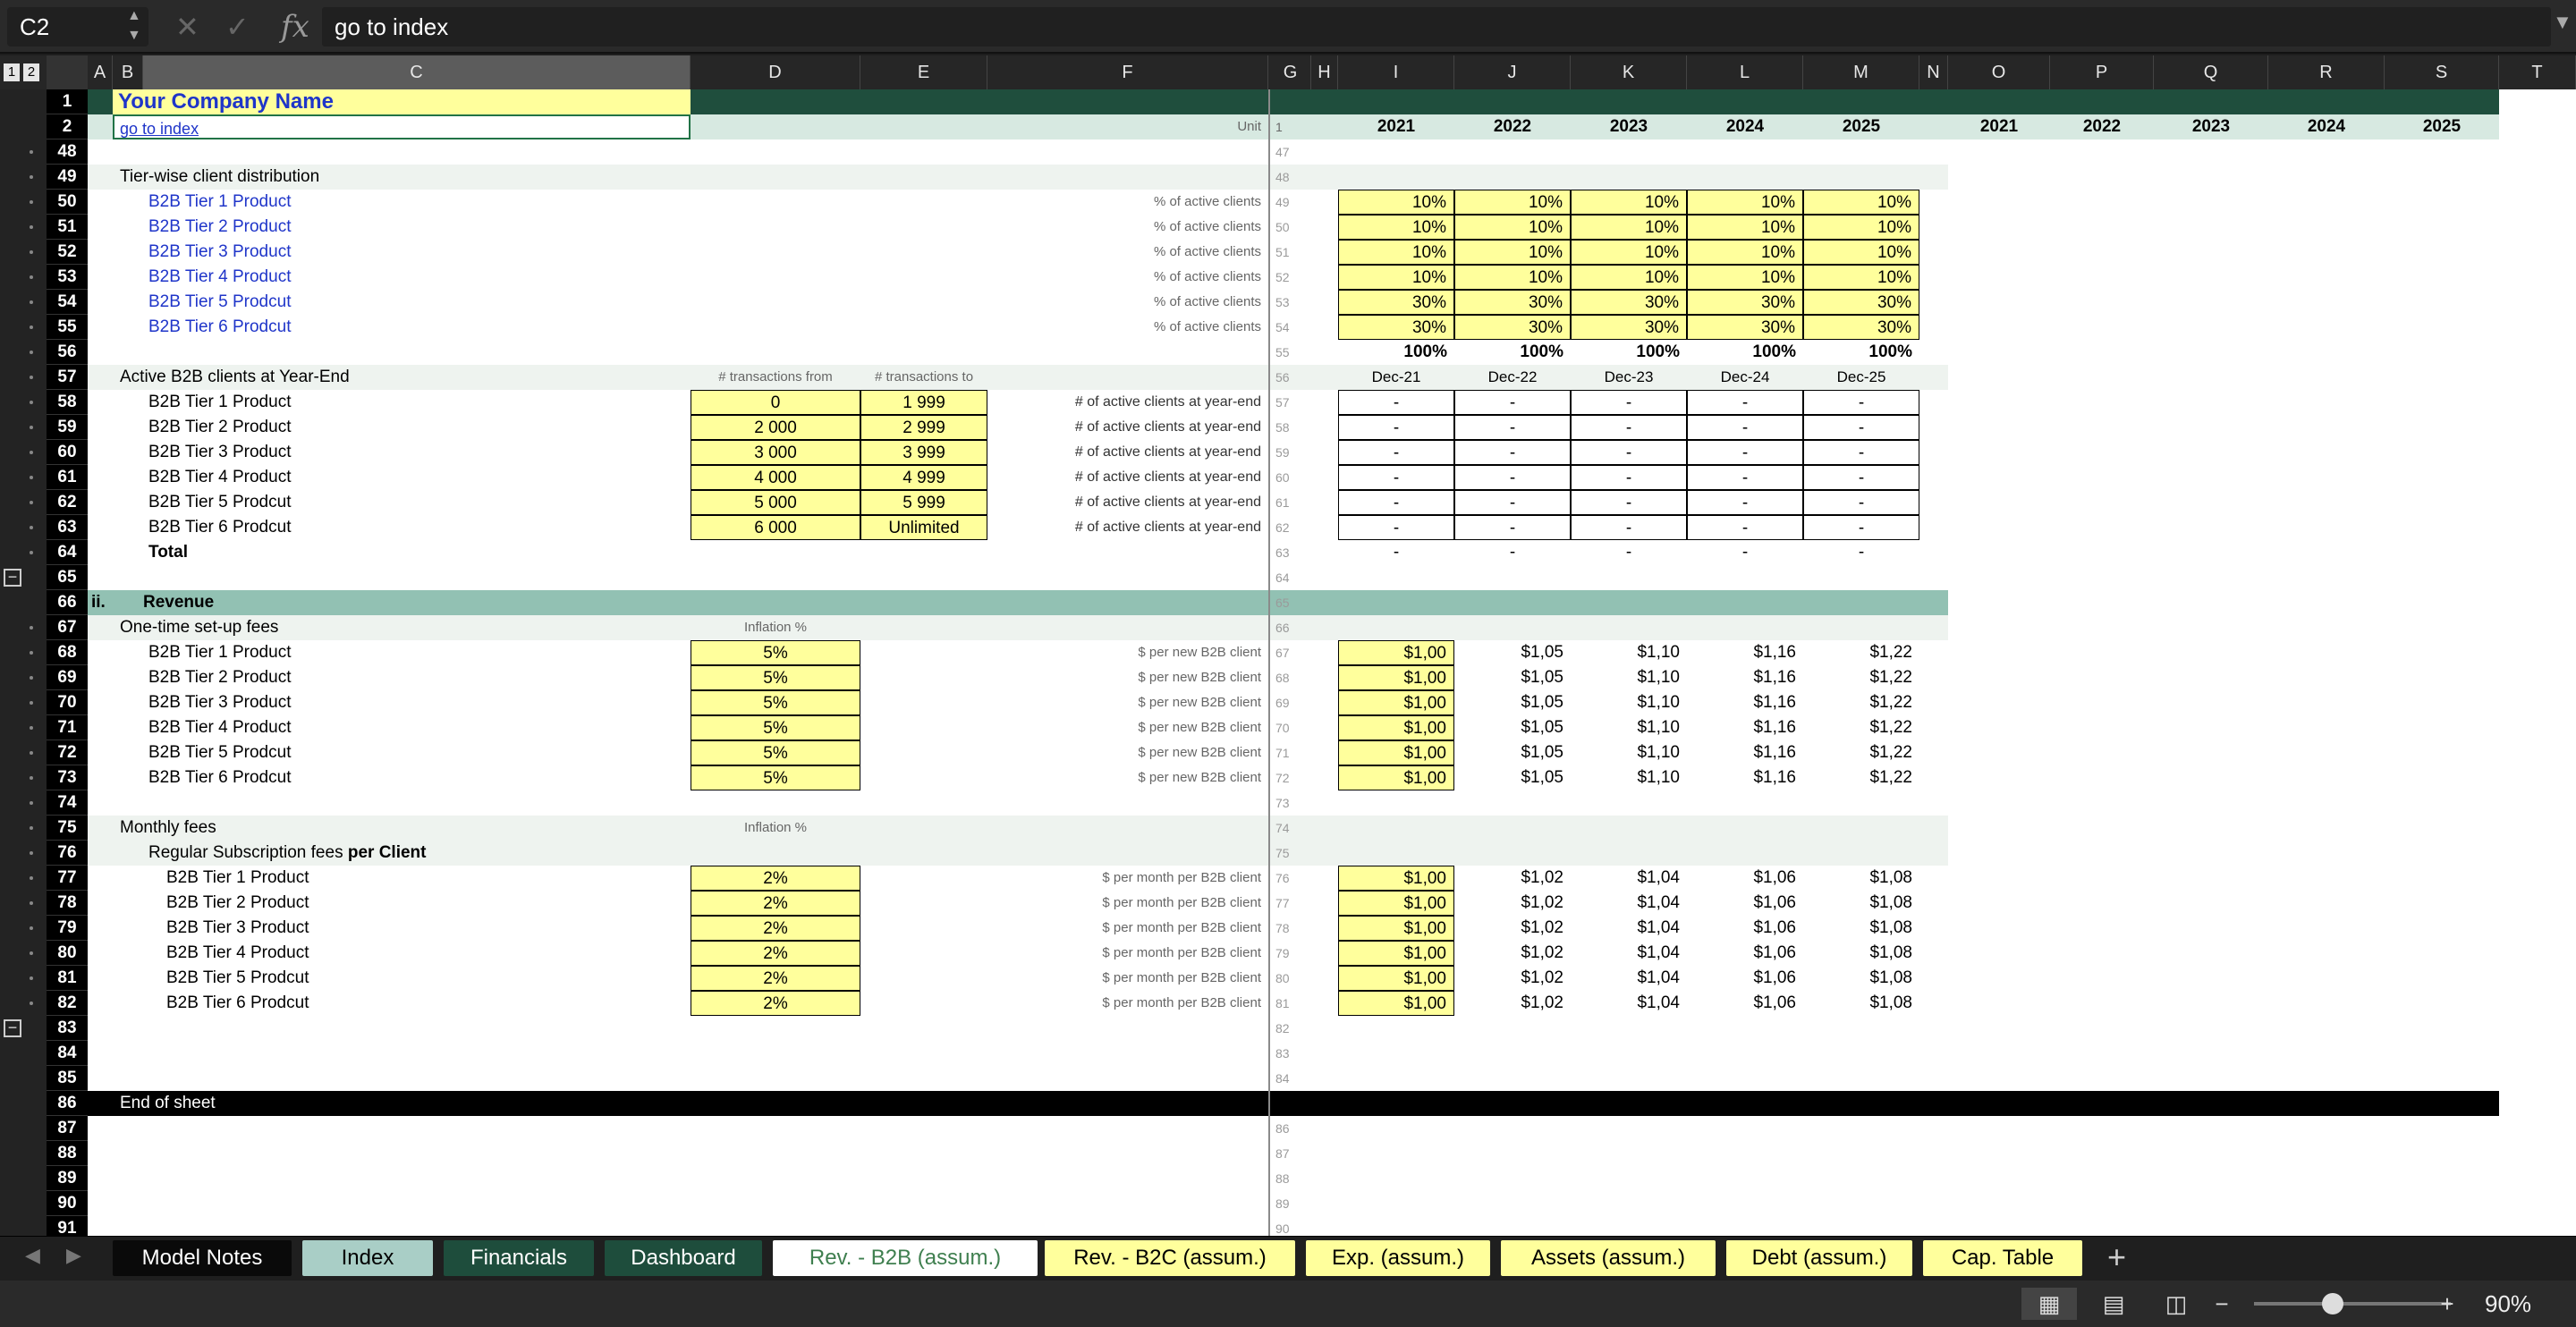 The height and width of the screenshot is (1327, 2576). I want to click on row-header: 53, so click(67, 277).